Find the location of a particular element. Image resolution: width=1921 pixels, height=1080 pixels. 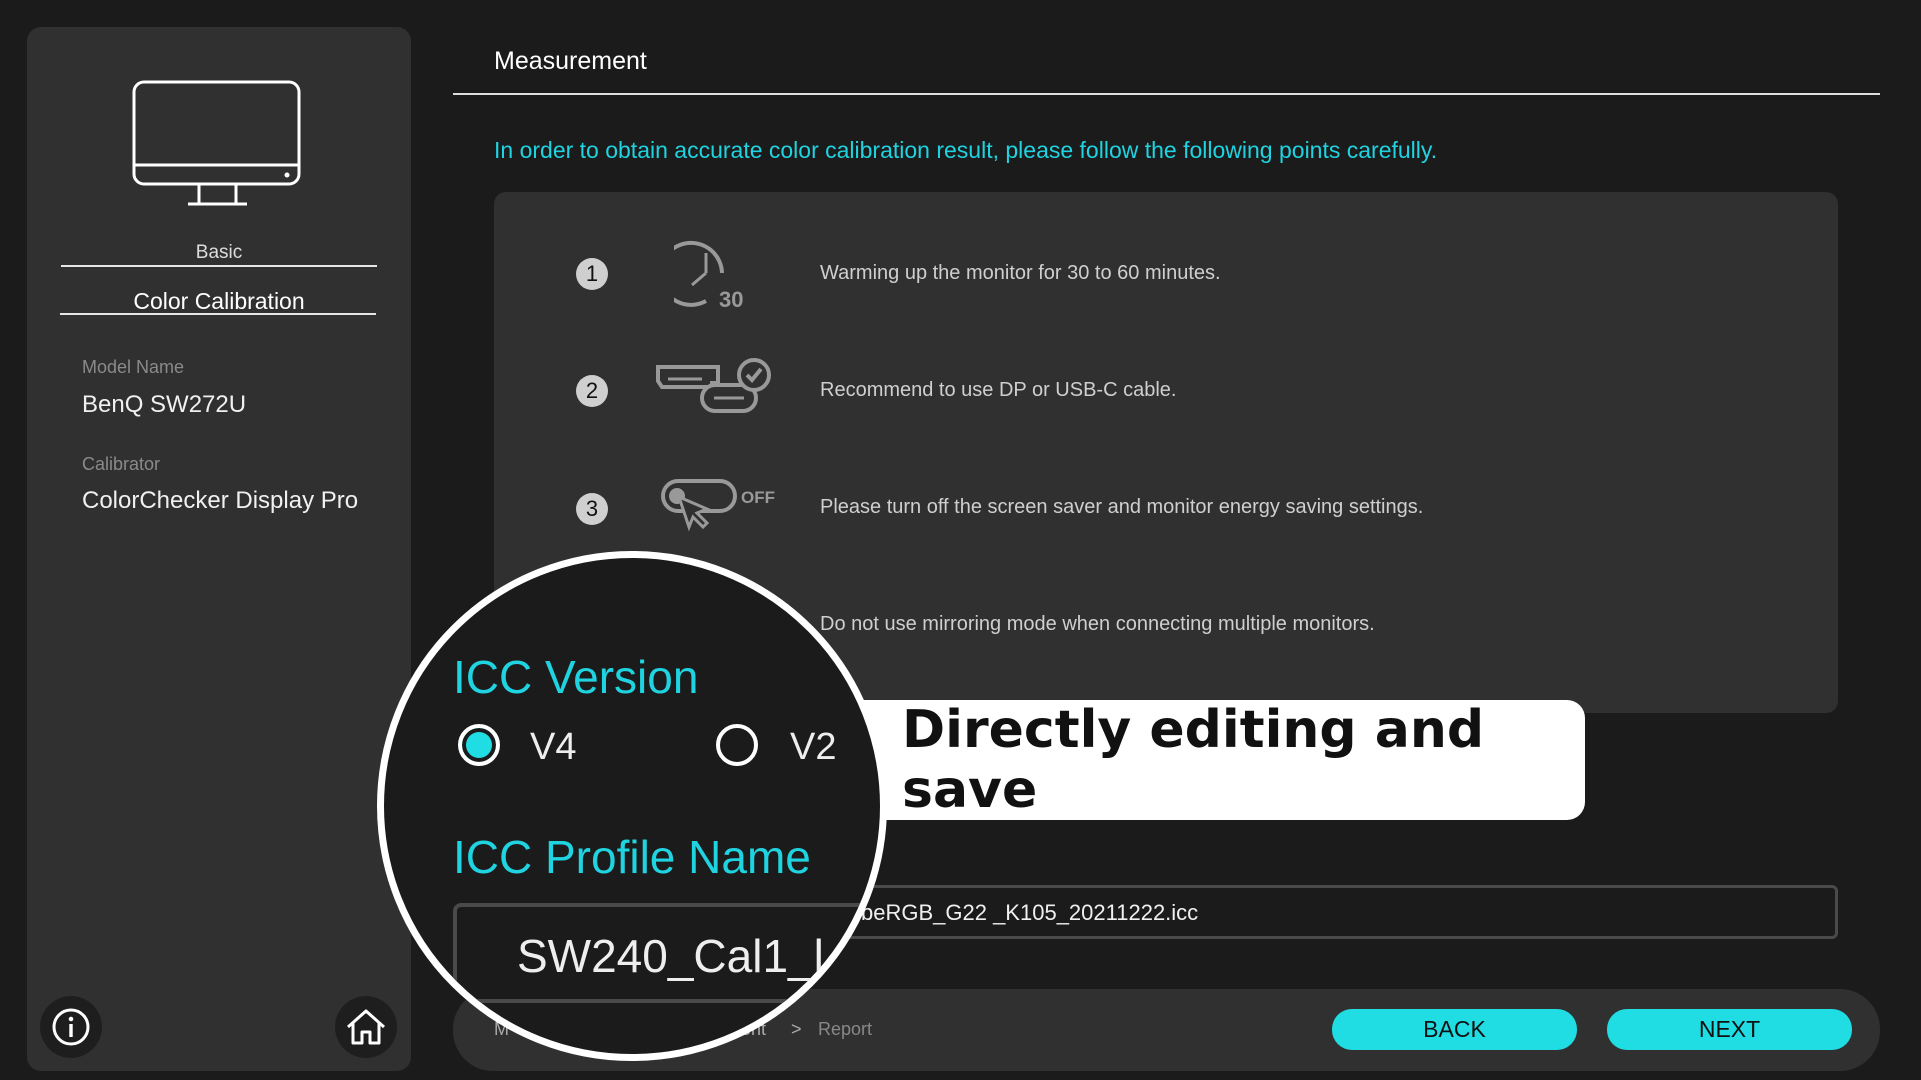

back-button: BACK is located at coordinates (1454, 1029).